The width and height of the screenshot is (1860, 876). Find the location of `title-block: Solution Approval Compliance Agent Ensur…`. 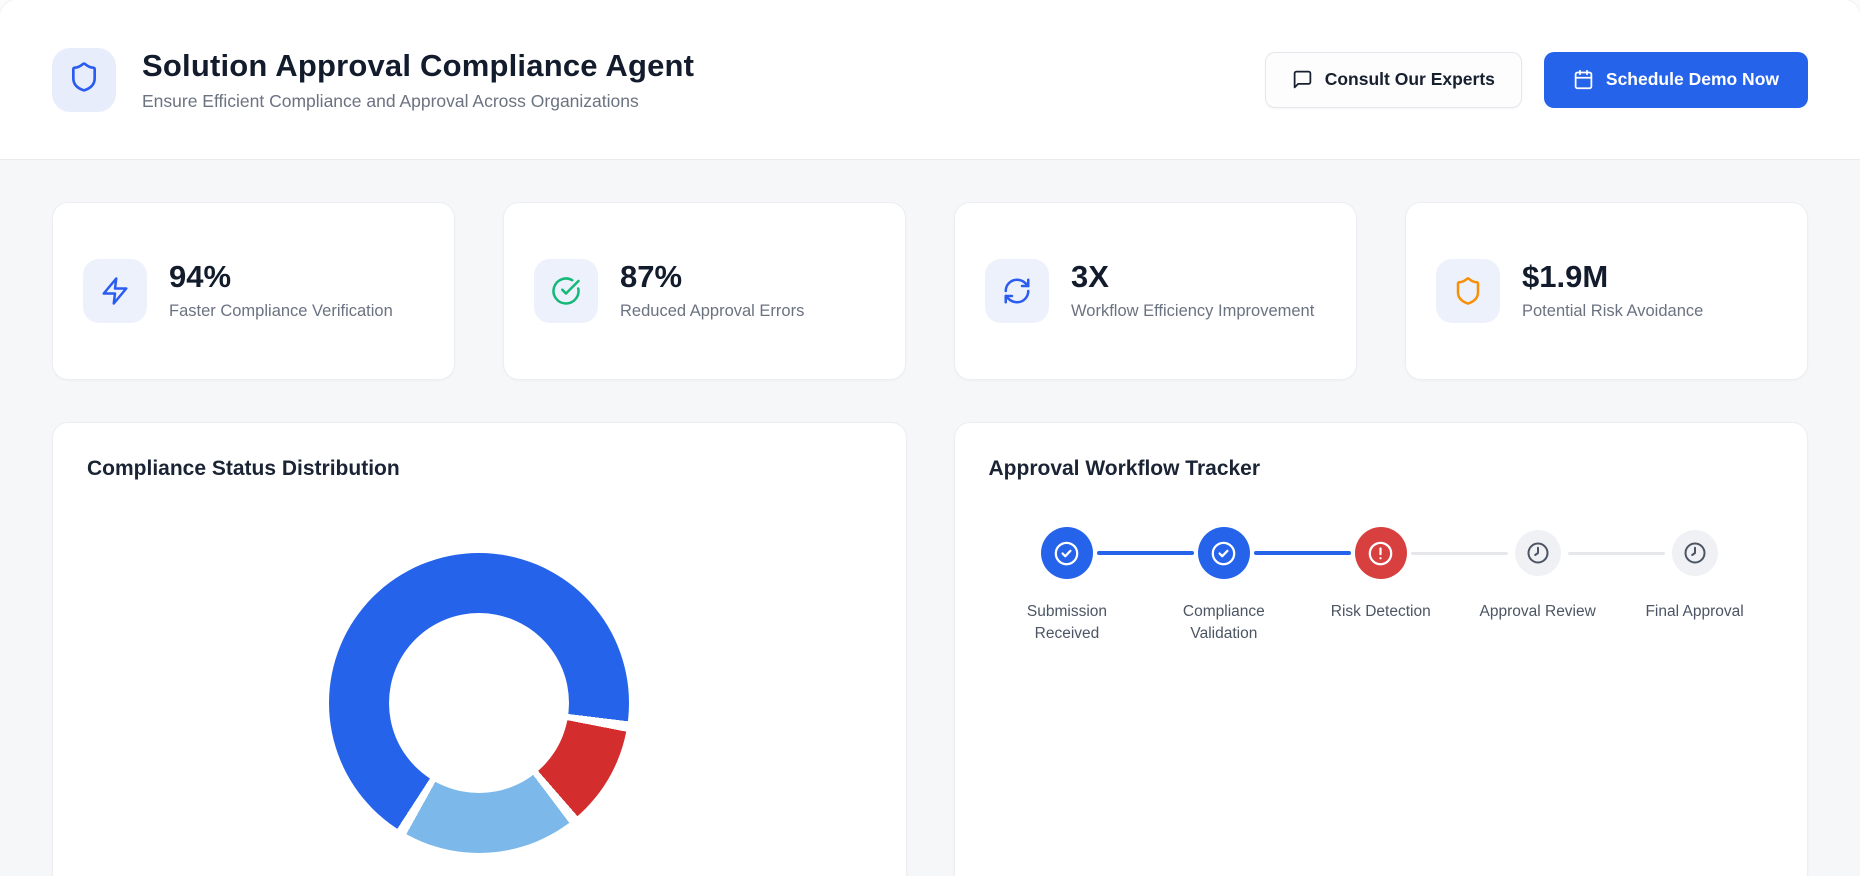

title-block: Solution Approval Compliance Agent Ensur… is located at coordinates (418, 80).